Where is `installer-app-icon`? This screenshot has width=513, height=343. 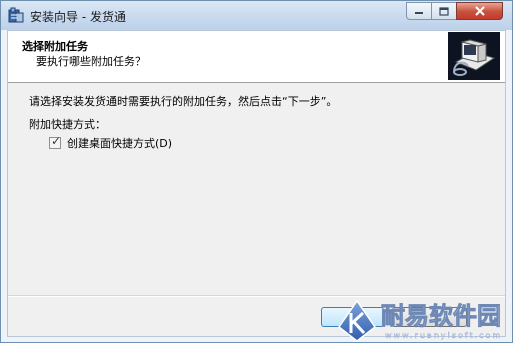 installer-app-icon is located at coordinates (16, 15).